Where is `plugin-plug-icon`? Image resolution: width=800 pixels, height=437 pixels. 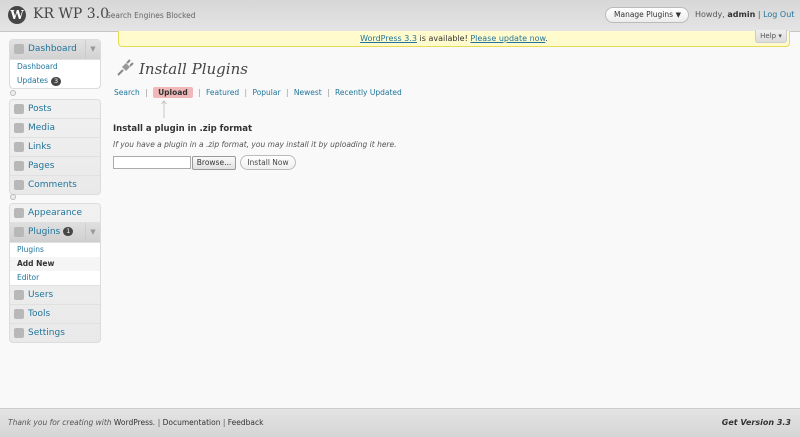
plugin-plug-icon is located at coordinates (125, 67).